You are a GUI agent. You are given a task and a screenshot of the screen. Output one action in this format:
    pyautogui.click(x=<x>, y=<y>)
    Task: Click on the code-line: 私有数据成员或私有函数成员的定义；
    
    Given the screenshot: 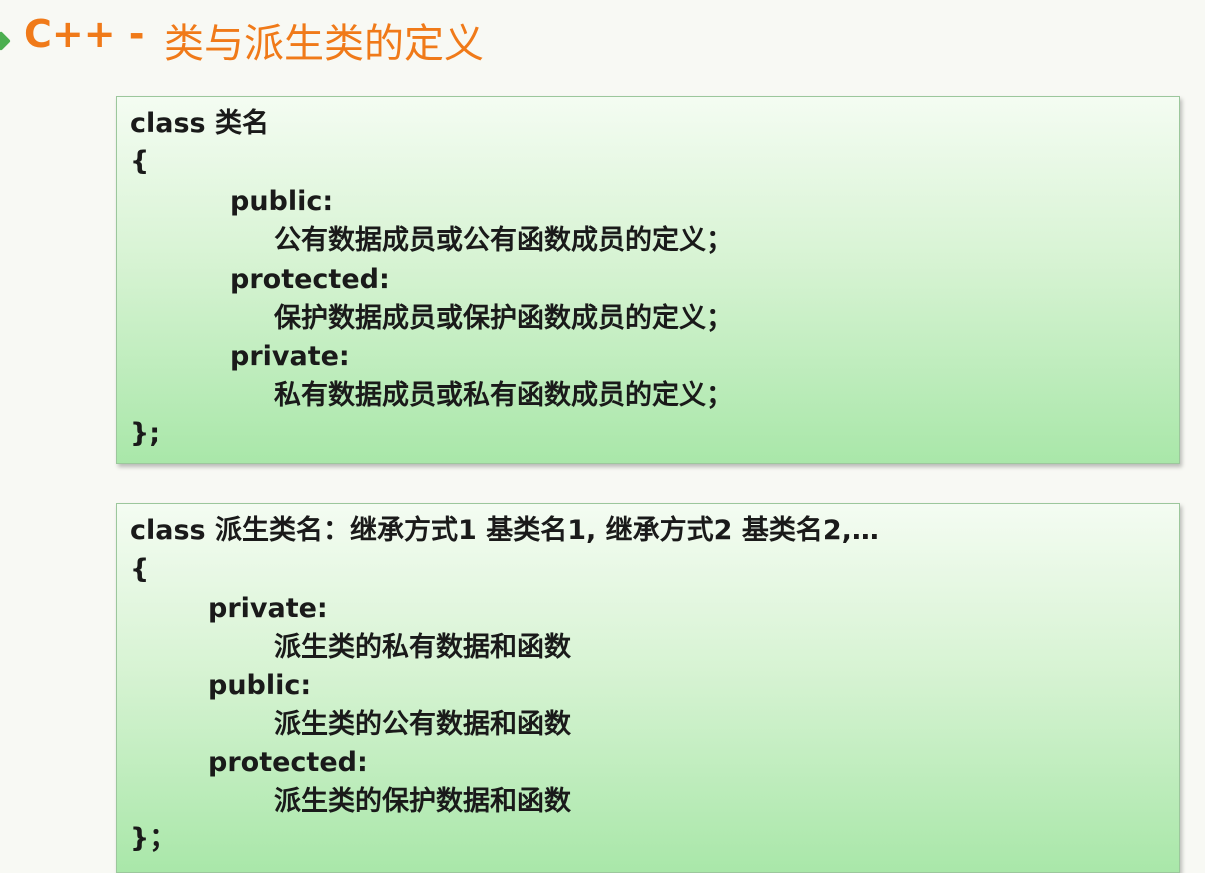 What is the action you would take?
    pyautogui.click(x=503, y=395)
    